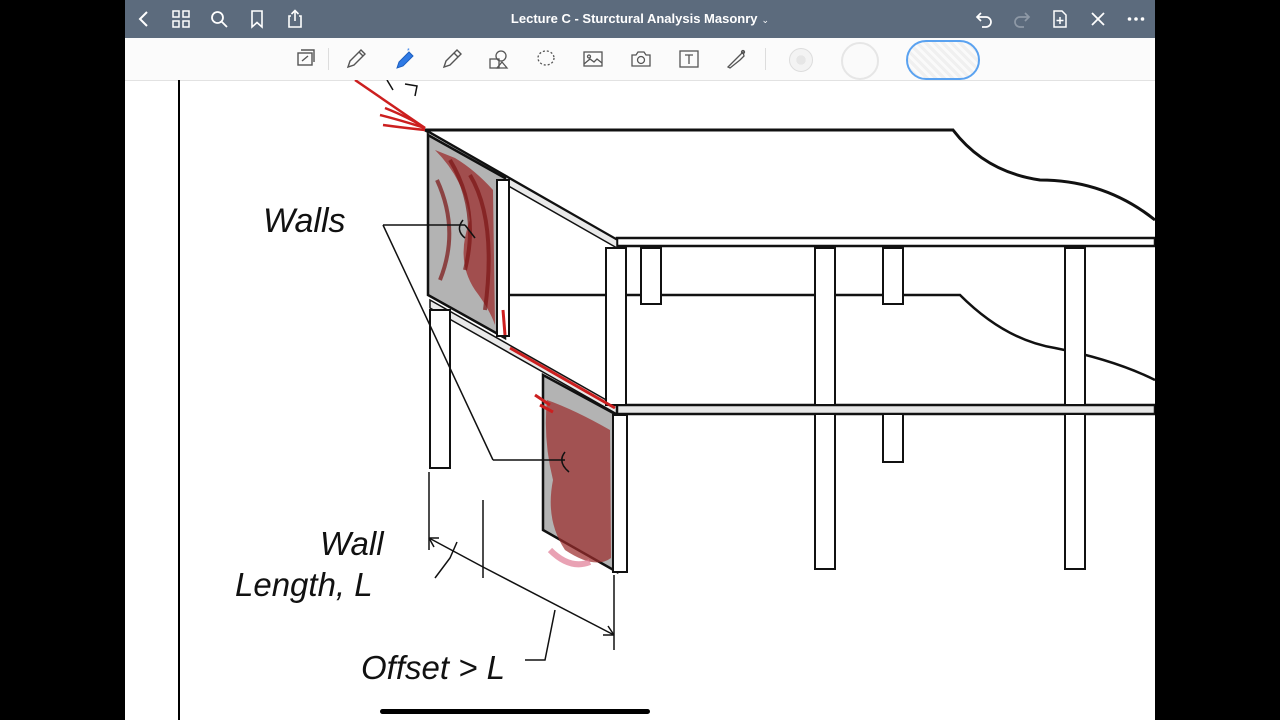  I want to click on more-options-icon, so click(1136, 19).